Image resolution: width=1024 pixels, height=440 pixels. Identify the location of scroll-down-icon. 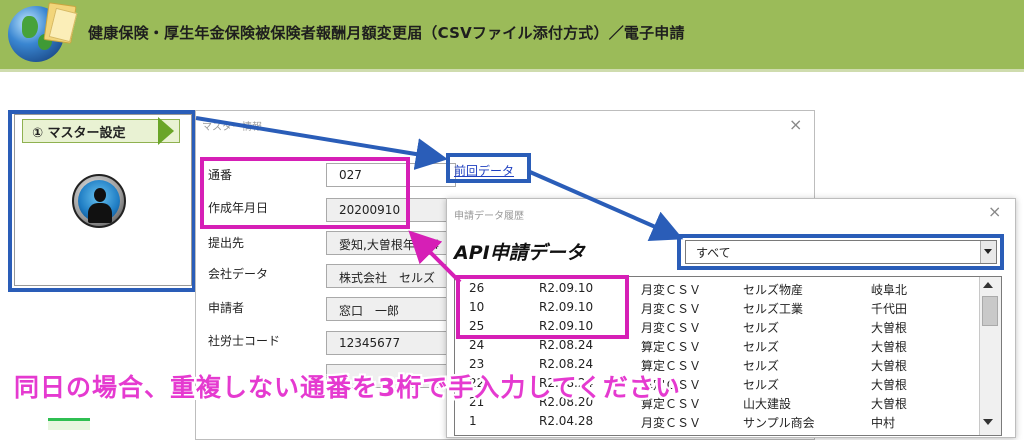
(988, 422).